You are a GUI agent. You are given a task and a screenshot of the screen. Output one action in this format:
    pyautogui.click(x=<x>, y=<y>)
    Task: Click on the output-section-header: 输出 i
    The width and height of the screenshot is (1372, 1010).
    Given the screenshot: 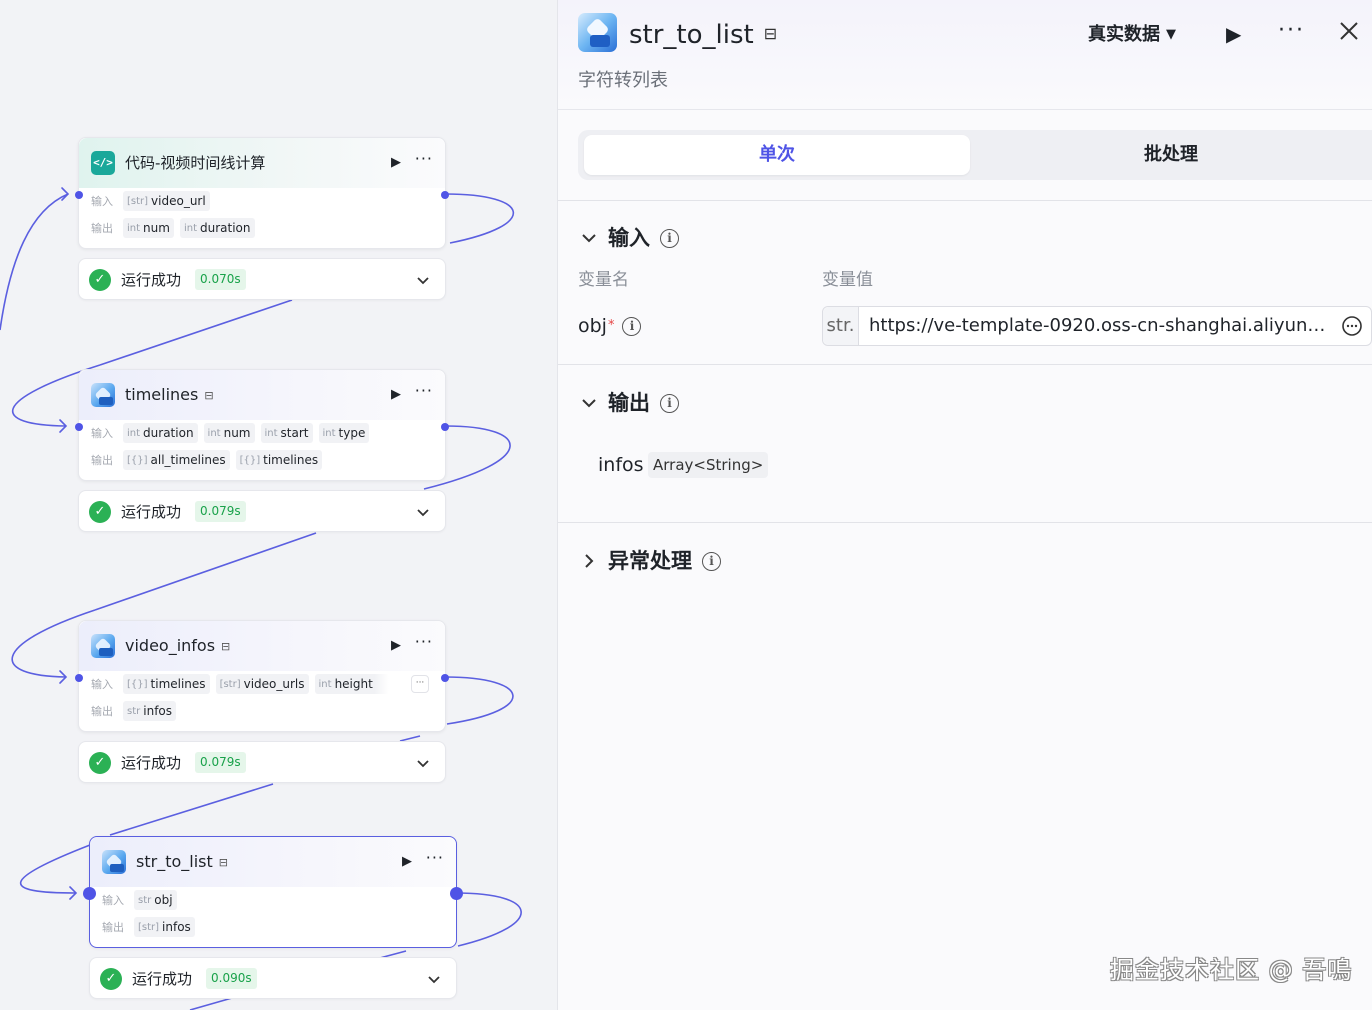 What is the action you would take?
    pyautogui.click(x=629, y=403)
    